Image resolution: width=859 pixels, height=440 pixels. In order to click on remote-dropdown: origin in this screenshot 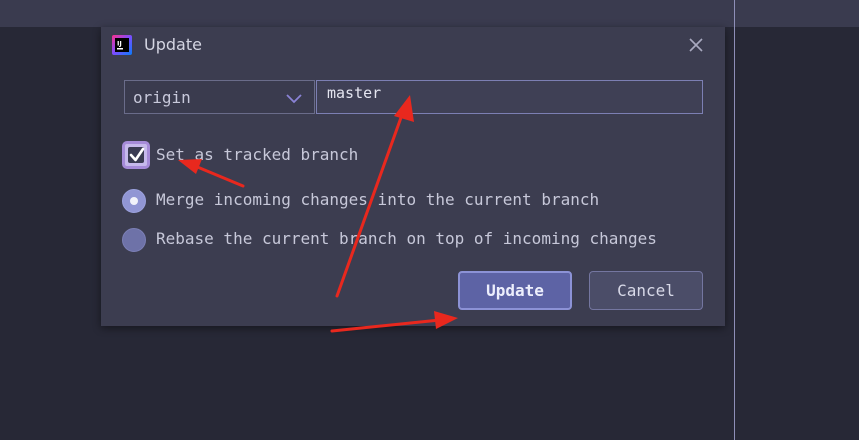, I will do `click(219, 97)`.